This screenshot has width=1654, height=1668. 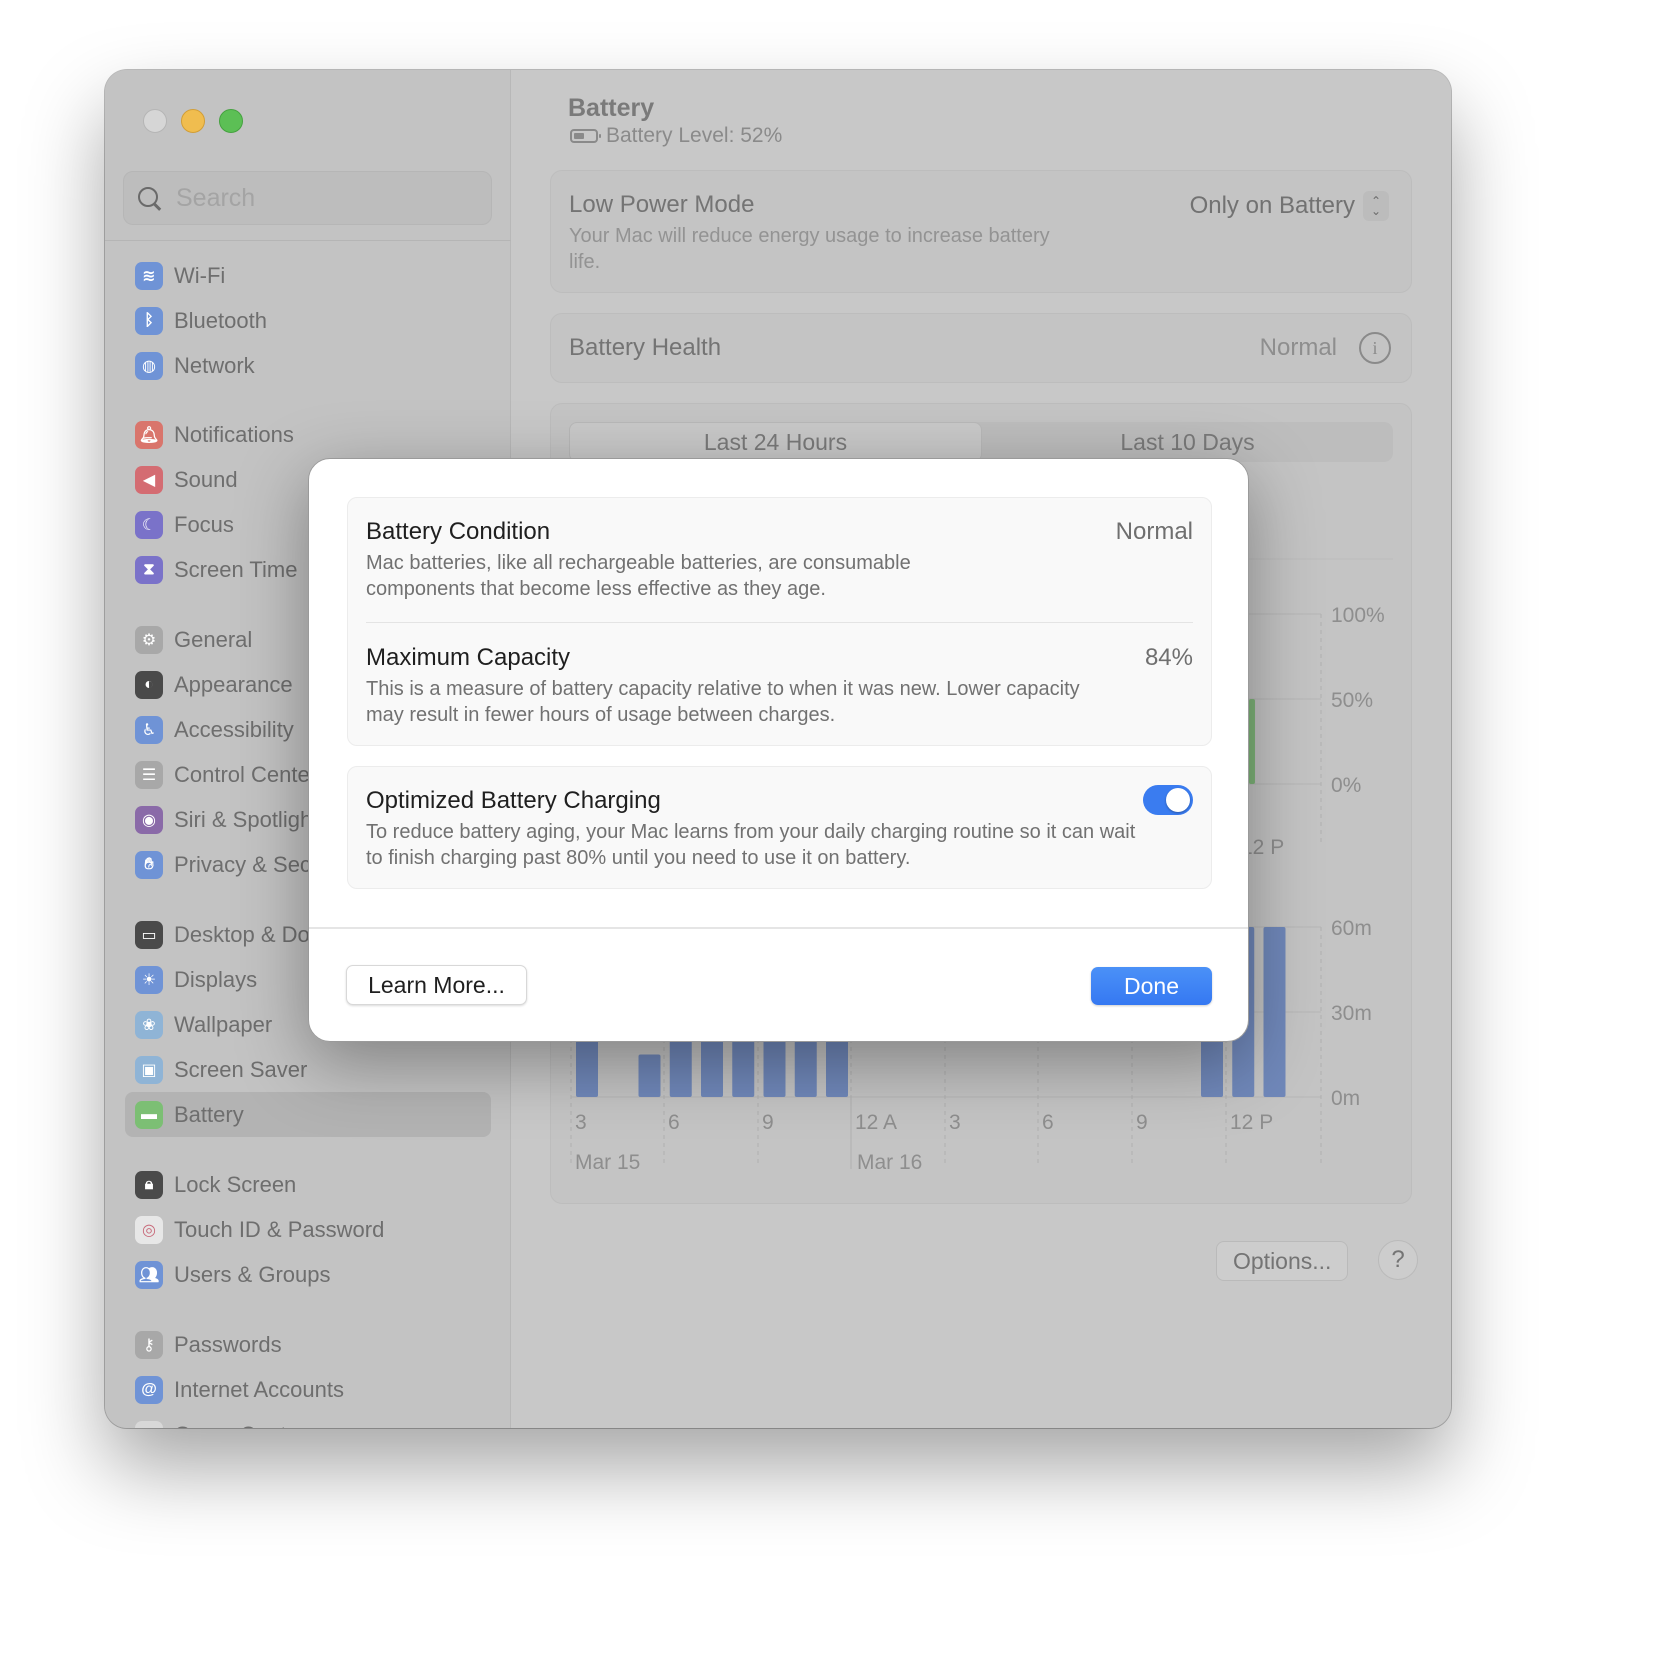 I want to click on globe-icon: ◍, so click(x=149, y=365).